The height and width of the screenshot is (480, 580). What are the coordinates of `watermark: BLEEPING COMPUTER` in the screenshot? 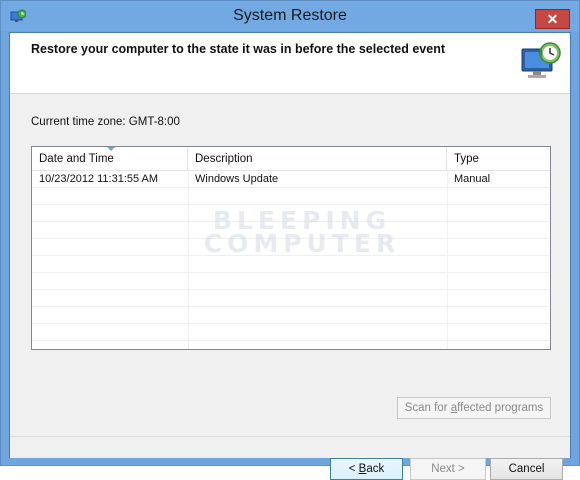 It's located at (302, 233).